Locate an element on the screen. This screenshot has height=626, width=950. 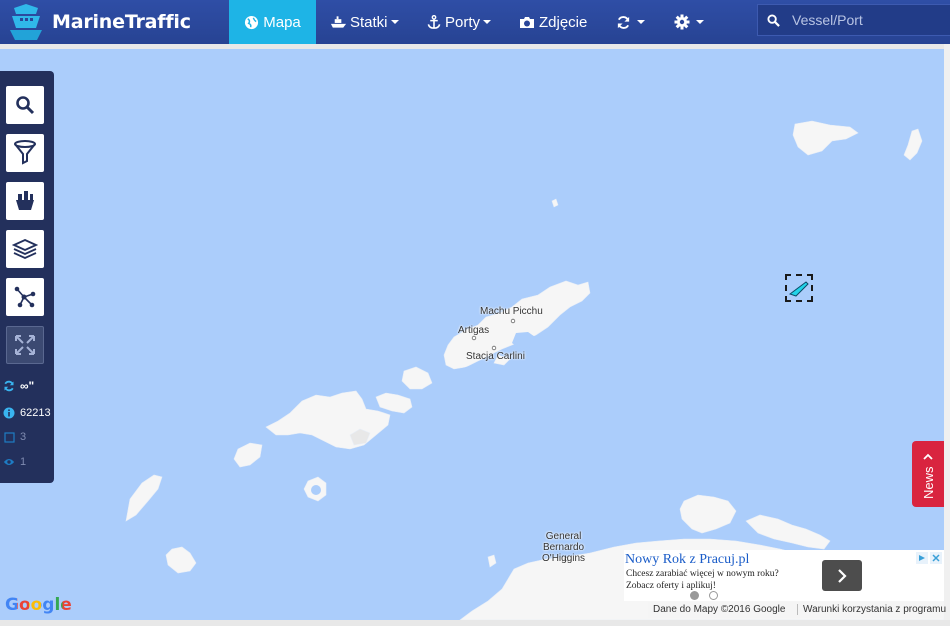
horizontal-scrollbar is located at coordinates (475, 623).